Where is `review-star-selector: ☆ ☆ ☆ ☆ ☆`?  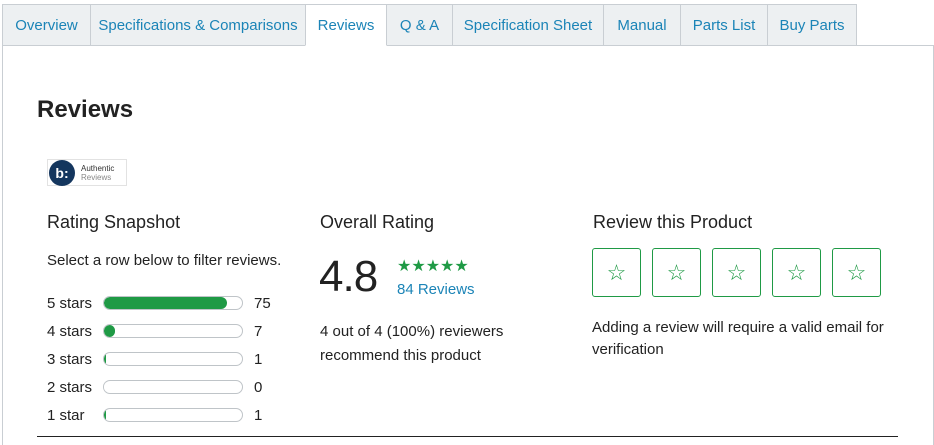 review-star-selector: ☆ ☆ ☆ ☆ ☆ is located at coordinates (742, 272).